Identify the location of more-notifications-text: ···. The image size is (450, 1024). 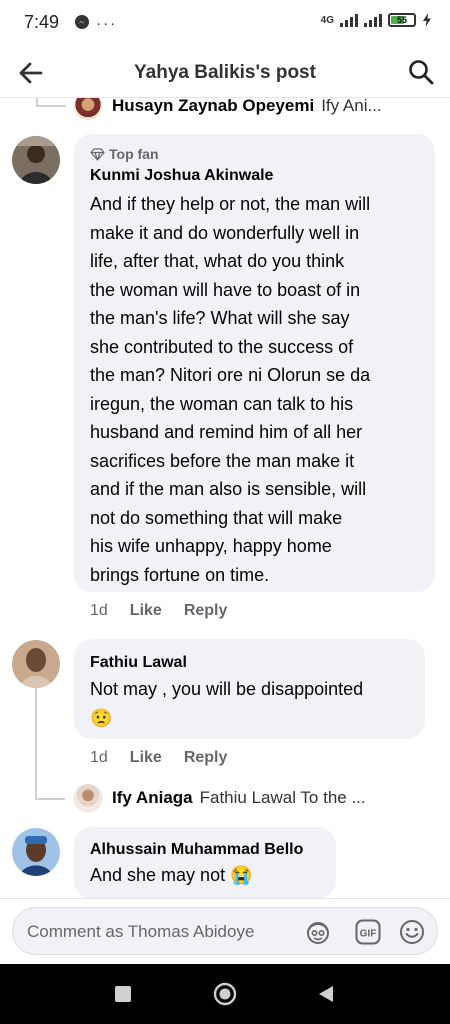
(107, 23).